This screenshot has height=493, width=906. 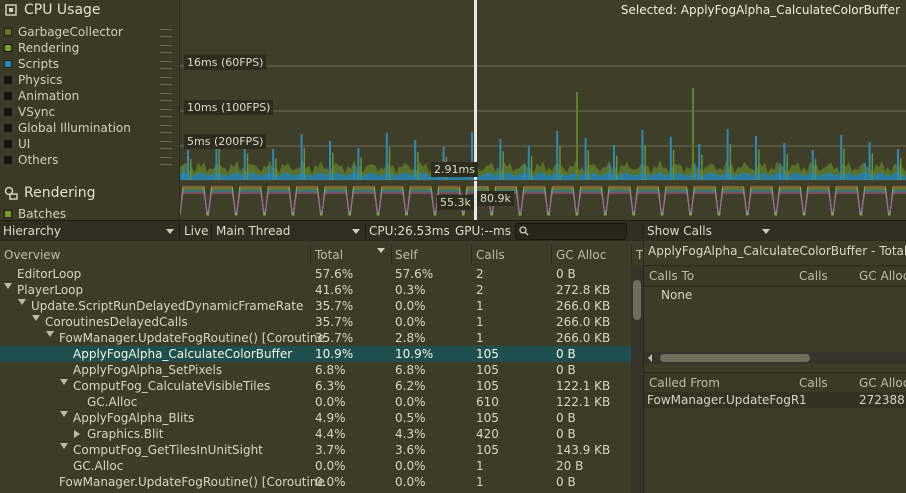 I want to click on cell-name: ComputFog_CalculateVisibleTiles, so click(x=172, y=386).